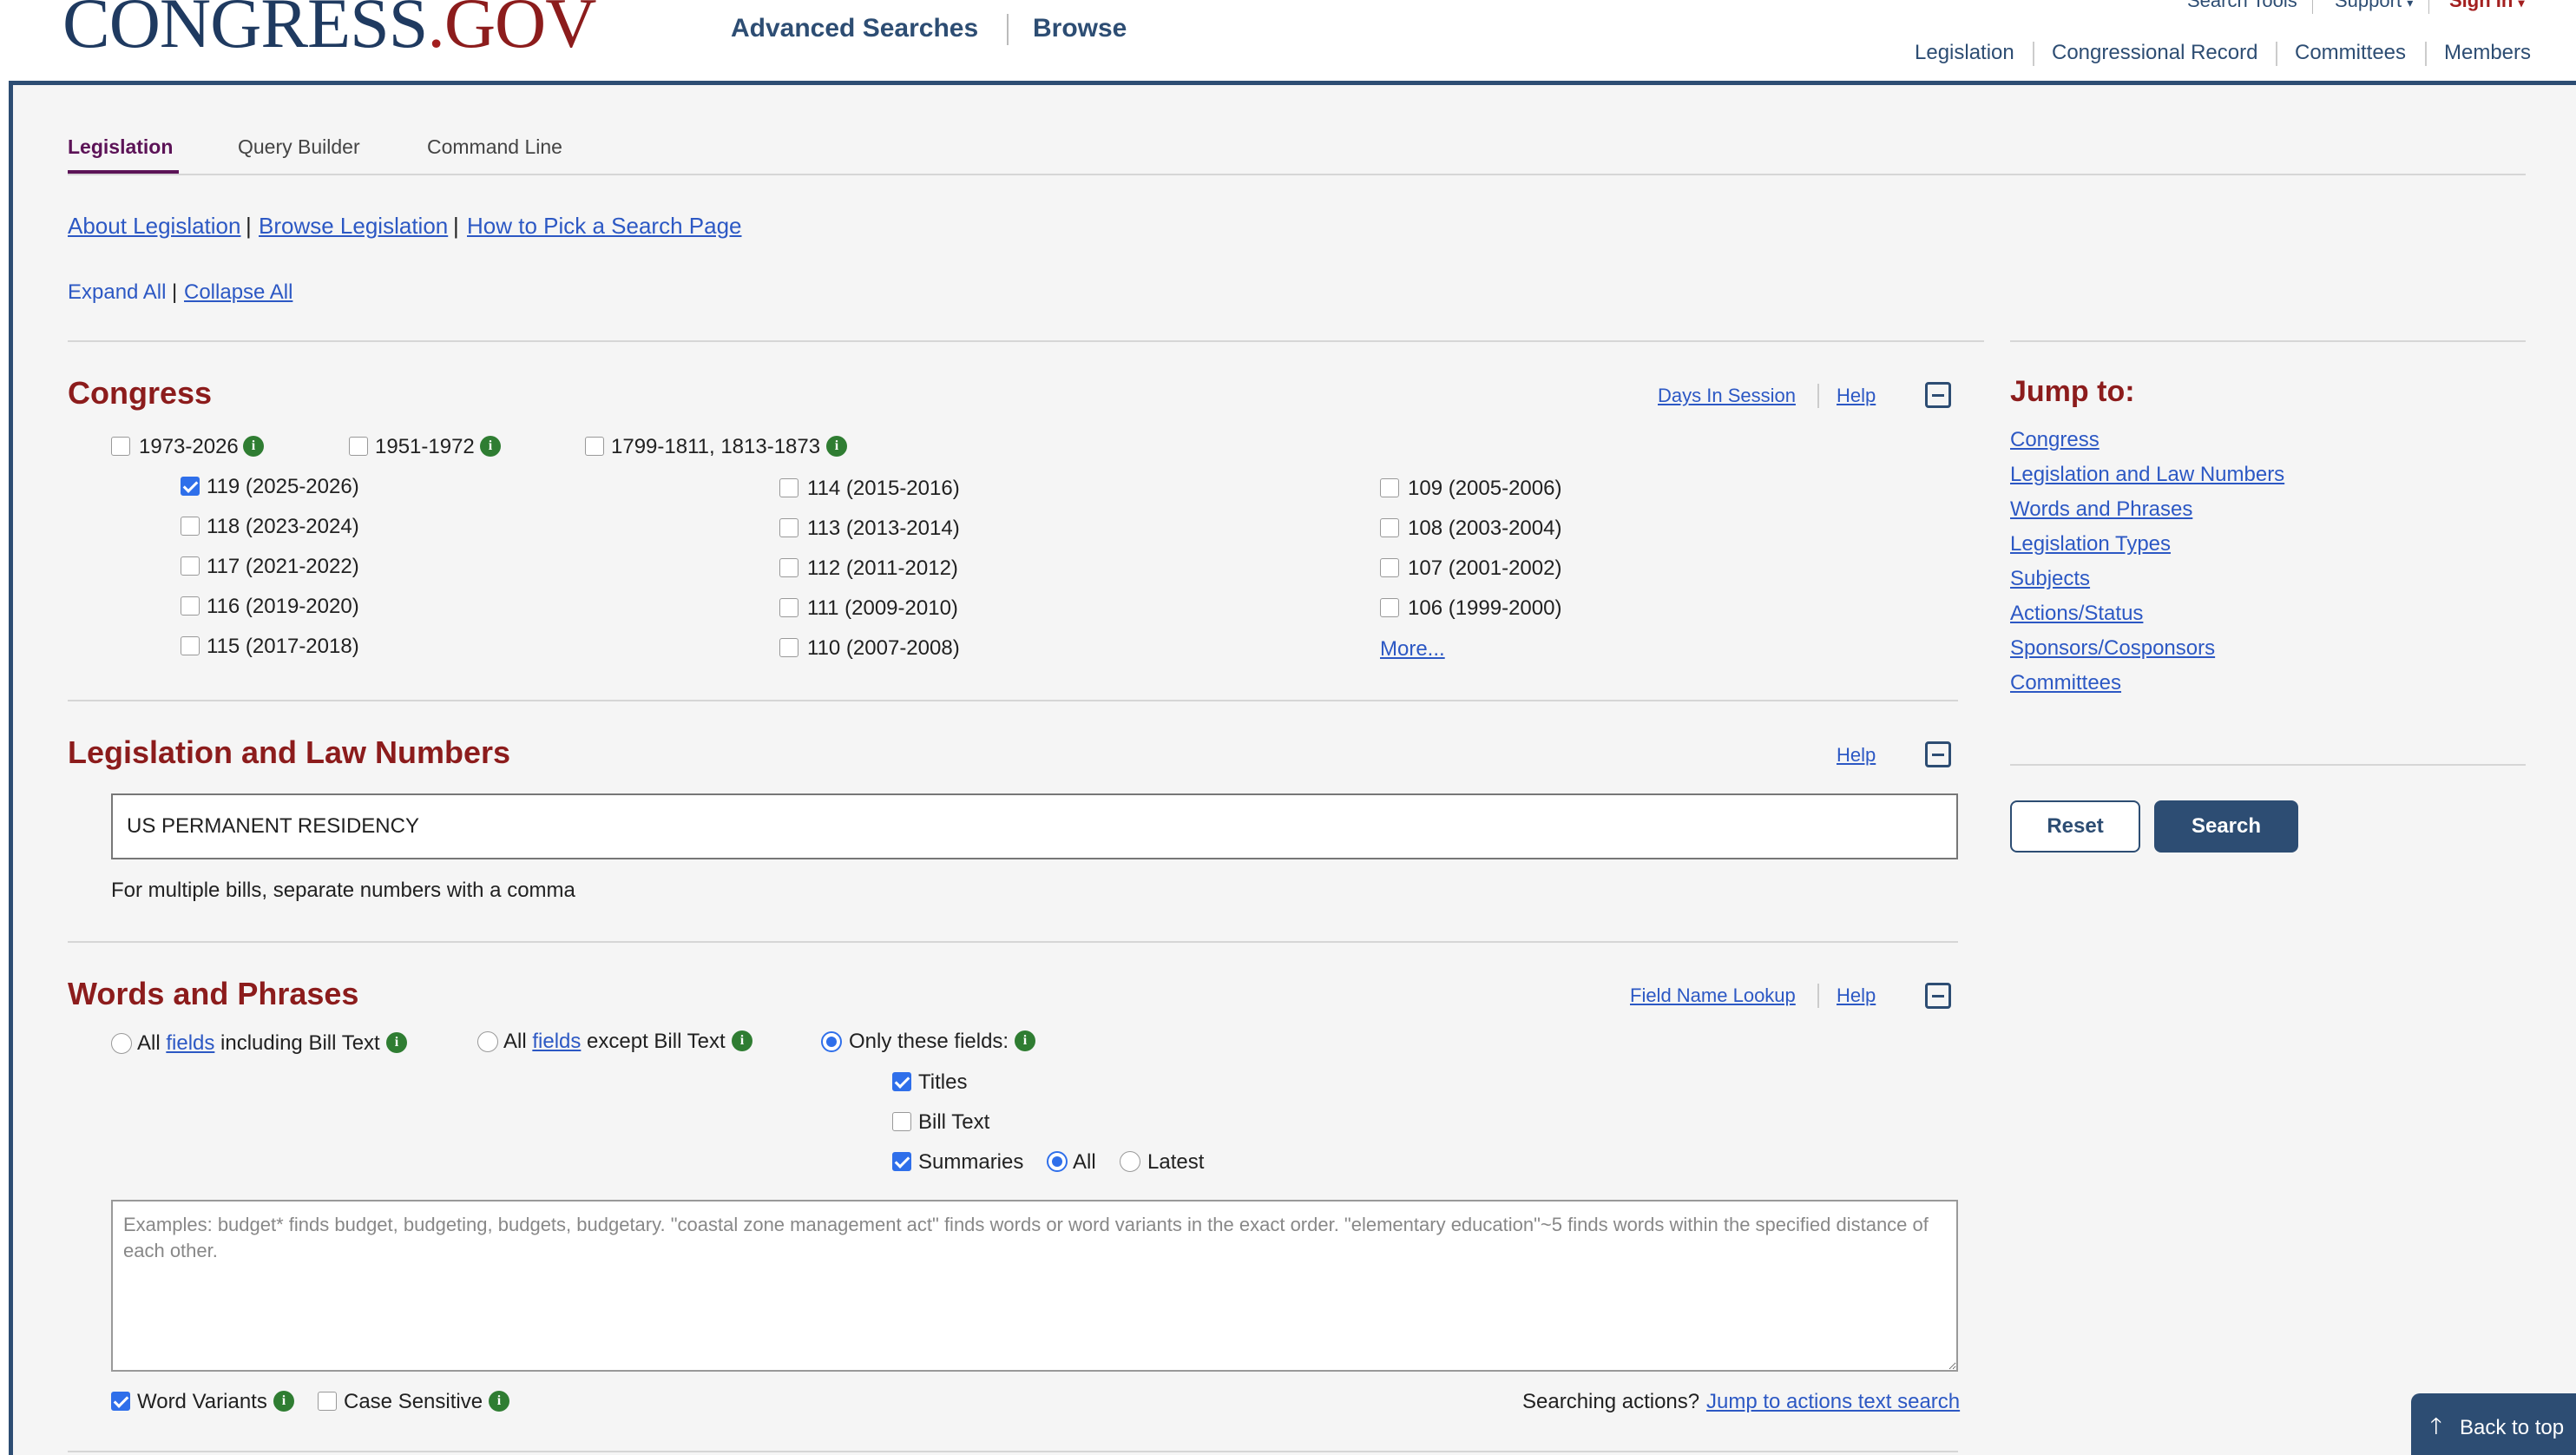 This screenshot has width=2576, height=1455. I want to click on jump-subjects-link: Subjects, so click(2050, 579).